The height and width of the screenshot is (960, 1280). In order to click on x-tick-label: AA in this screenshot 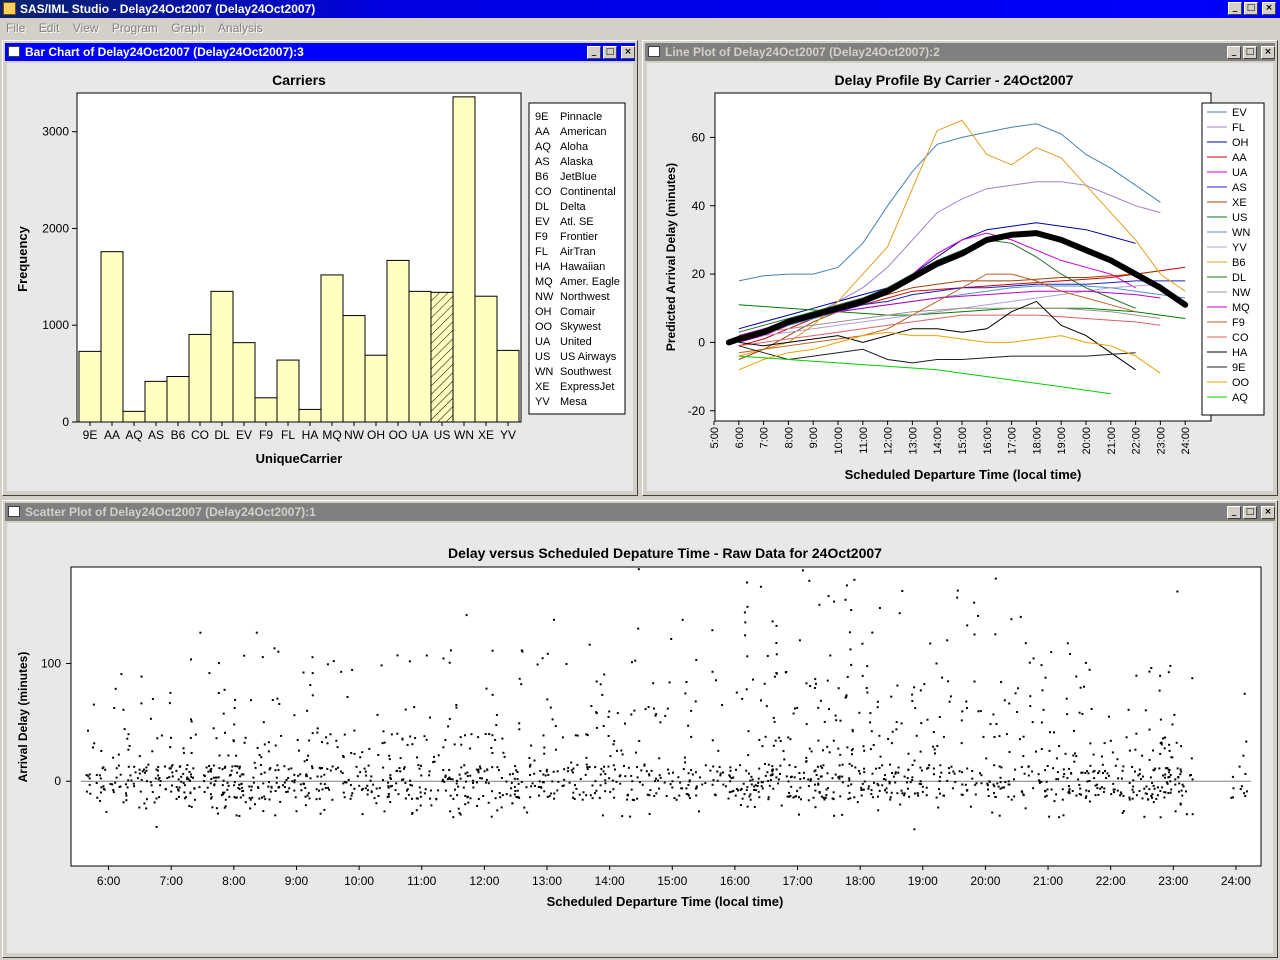, I will do `click(112, 435)`.